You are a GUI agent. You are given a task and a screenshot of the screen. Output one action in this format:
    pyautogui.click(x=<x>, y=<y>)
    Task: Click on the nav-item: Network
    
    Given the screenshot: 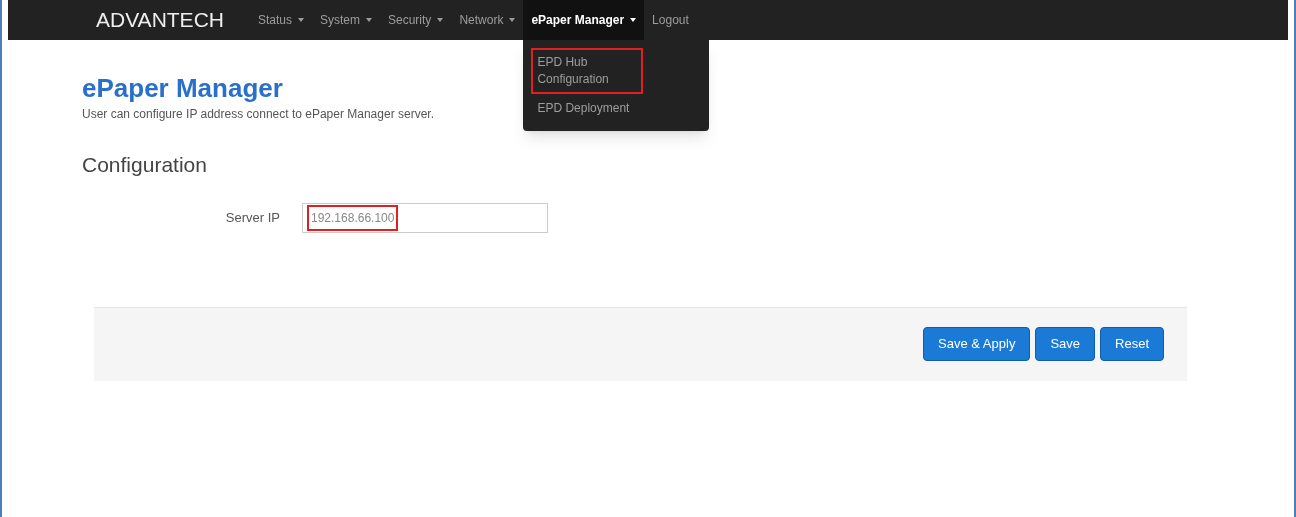 What is the action you would take?
    pyautogui.click(x=487, y=20)
    